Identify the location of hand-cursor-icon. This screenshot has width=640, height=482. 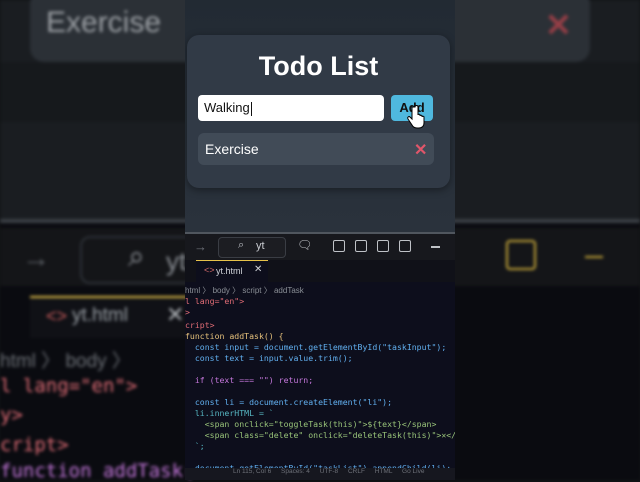
(416, 120).